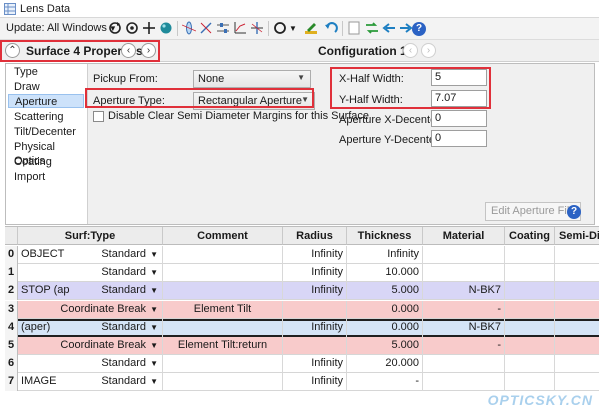  Describe the element at coordinates (90, 255) in the screenshot. I see `surf-type-cell: OBJECT Standard ▼` at that location.